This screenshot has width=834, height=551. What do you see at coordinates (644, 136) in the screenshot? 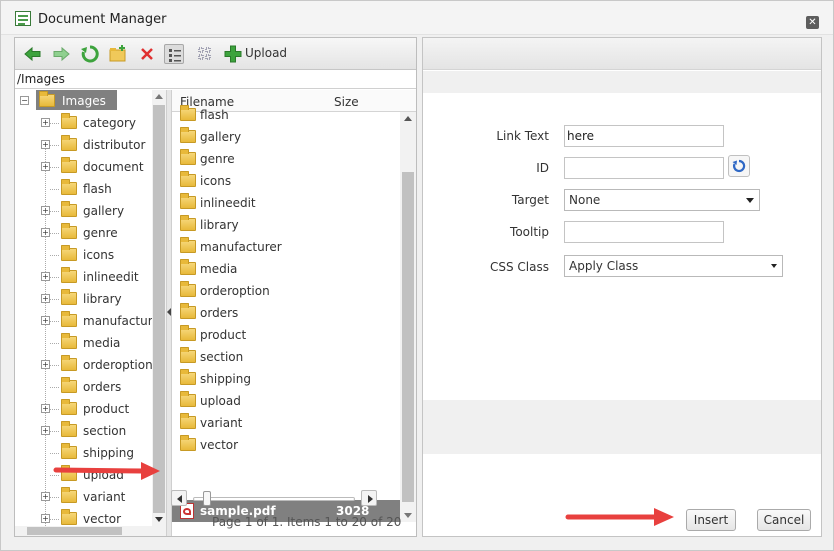
I see `link-text-input` at bounding box center [644, 136].